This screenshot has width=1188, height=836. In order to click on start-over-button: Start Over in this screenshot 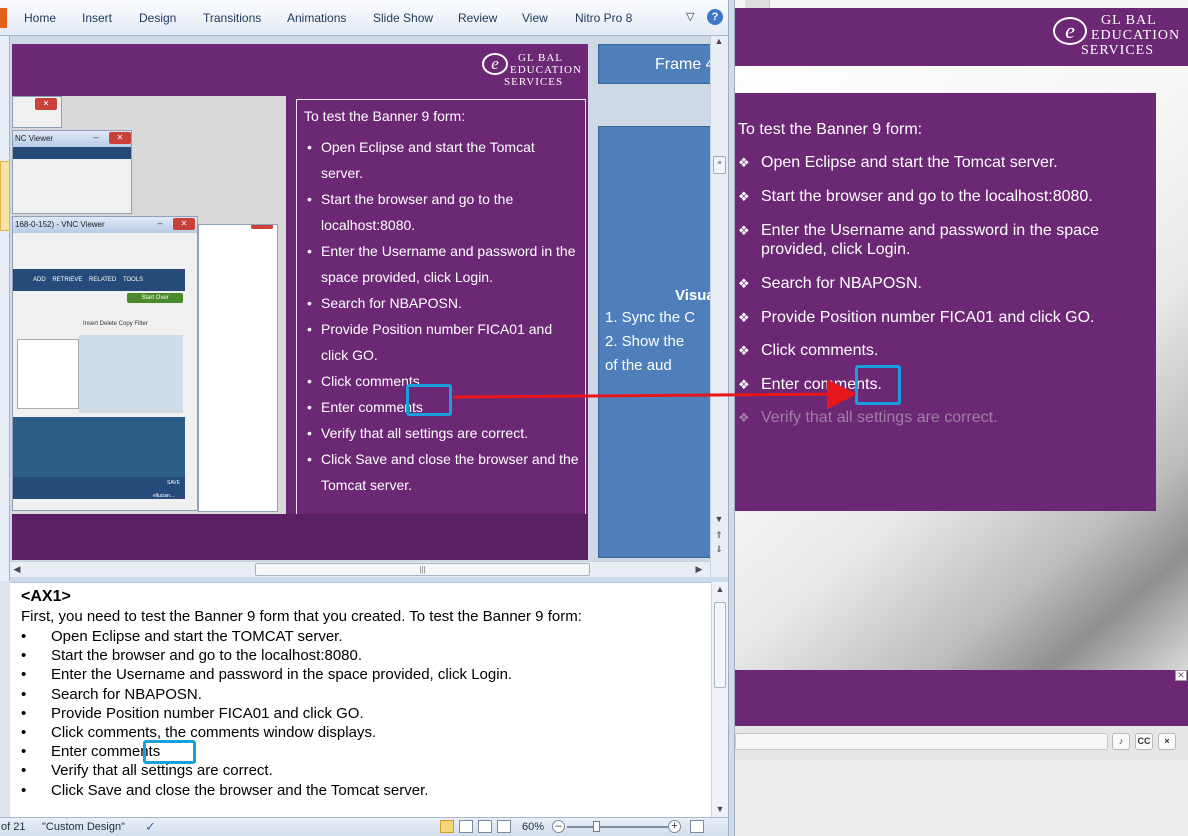, I will do `click(155, 298)`.